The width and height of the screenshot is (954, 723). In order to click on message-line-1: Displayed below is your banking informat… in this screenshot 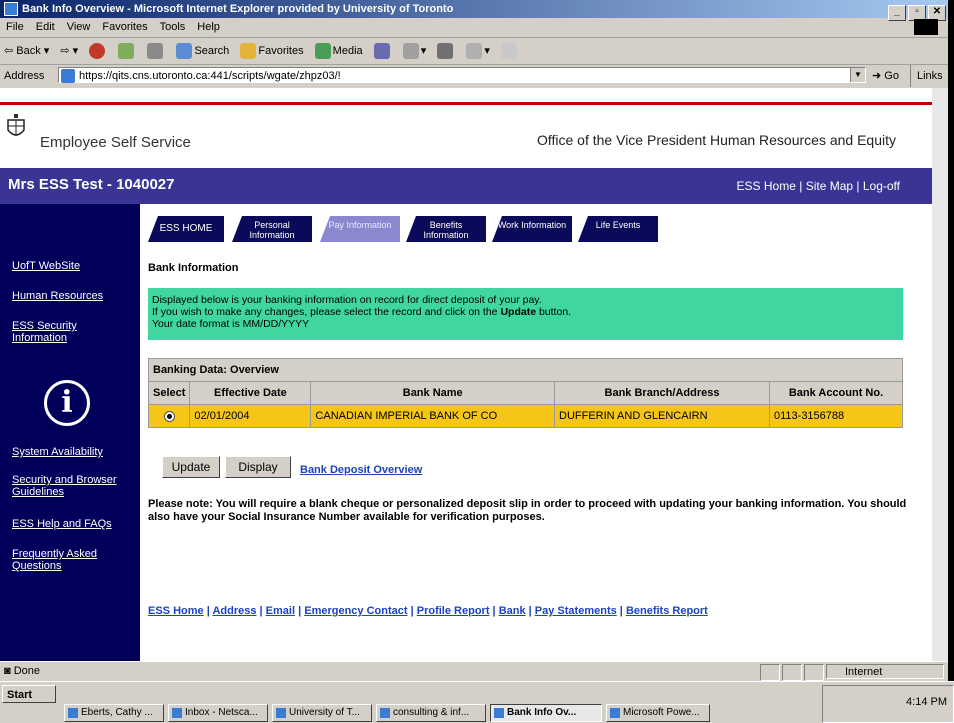, I will do `click(347, 300)`.